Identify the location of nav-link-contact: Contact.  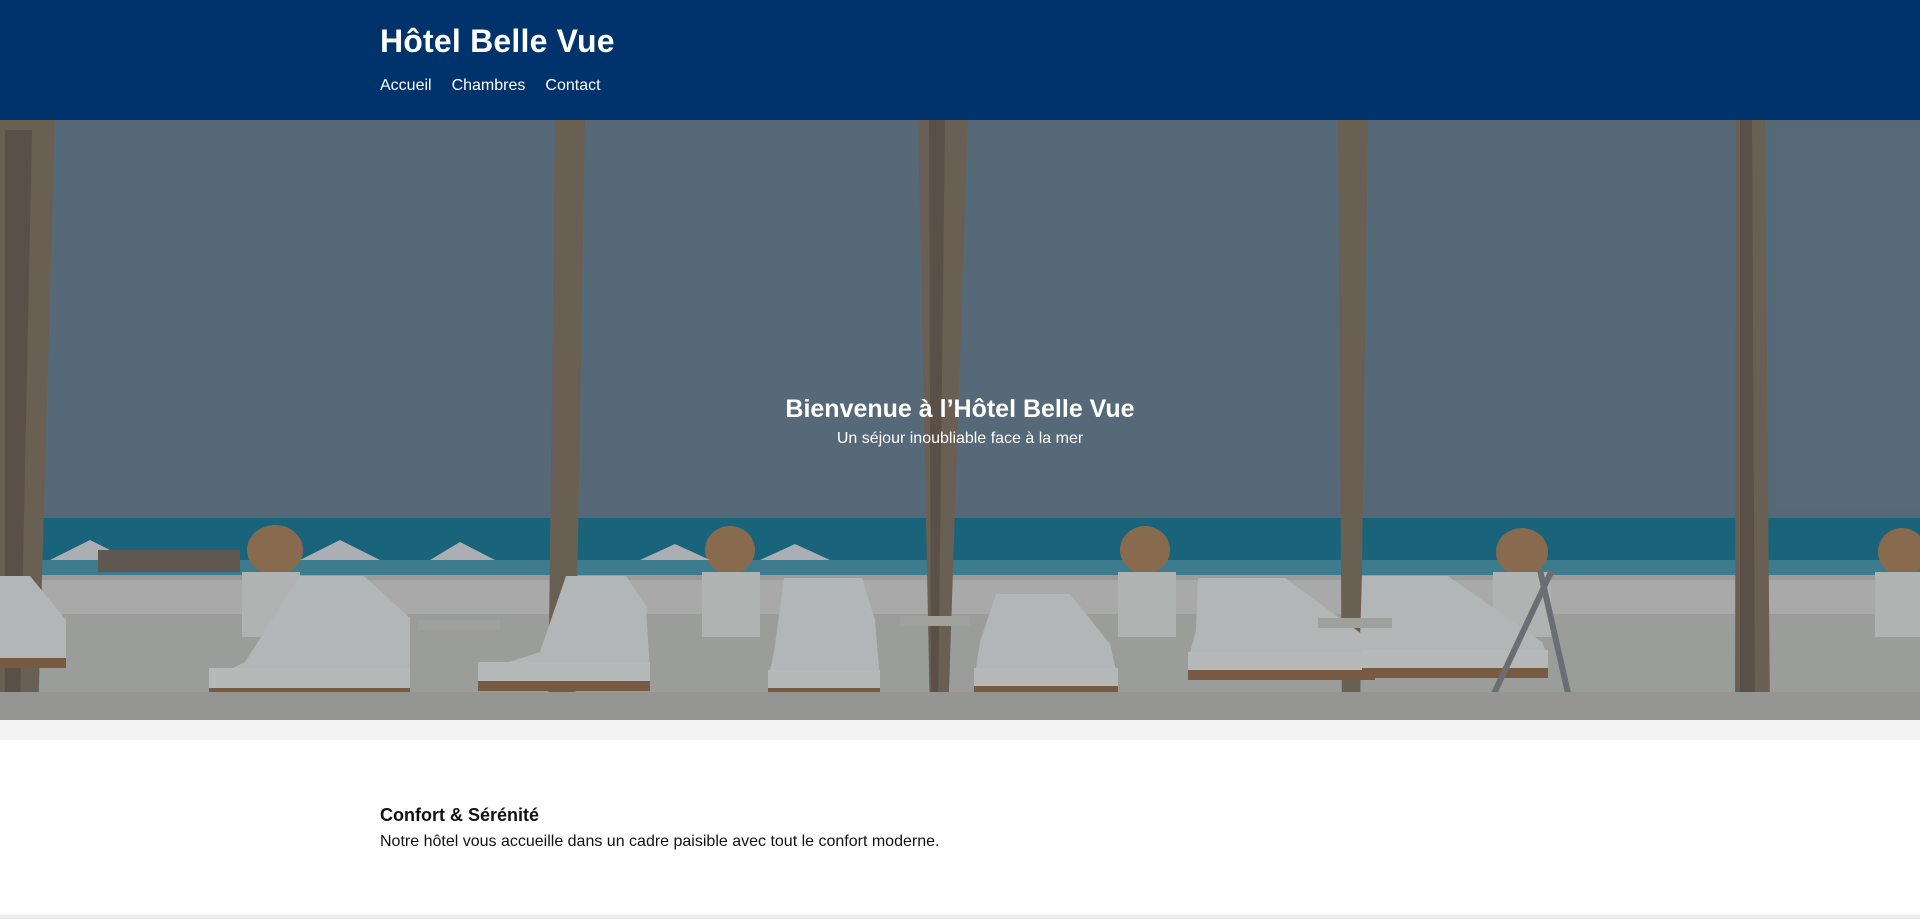
(572, 86).